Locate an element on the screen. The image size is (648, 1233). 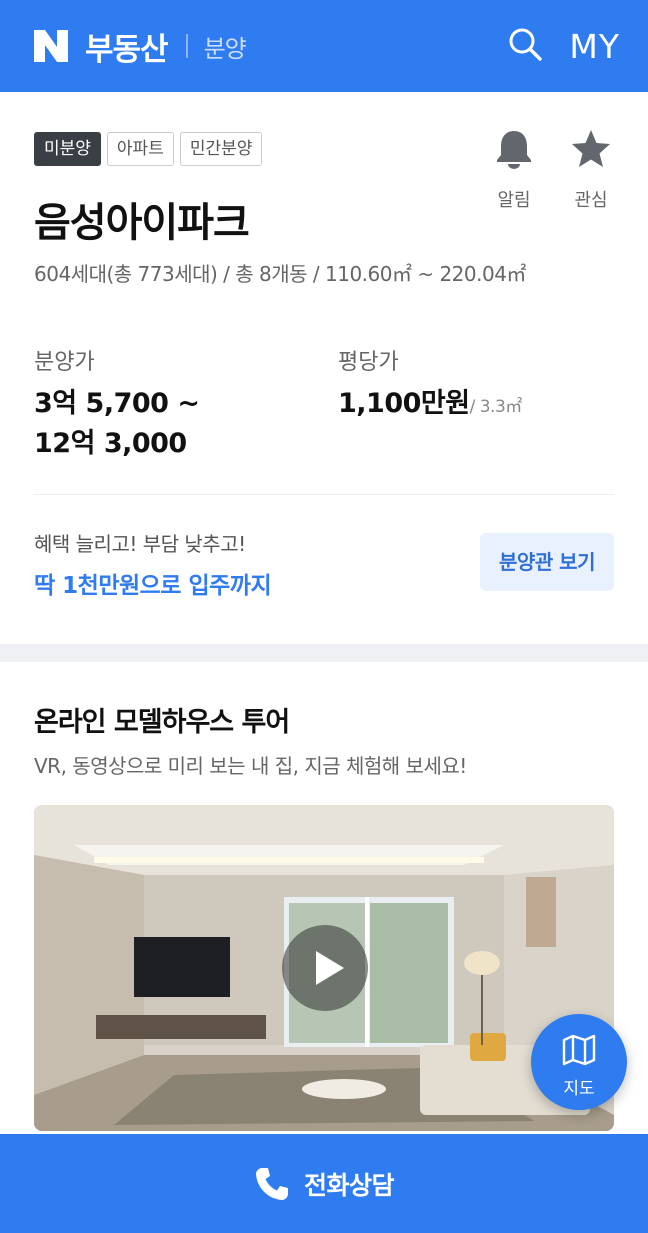
section-gap is located at coordinates (324, 653).